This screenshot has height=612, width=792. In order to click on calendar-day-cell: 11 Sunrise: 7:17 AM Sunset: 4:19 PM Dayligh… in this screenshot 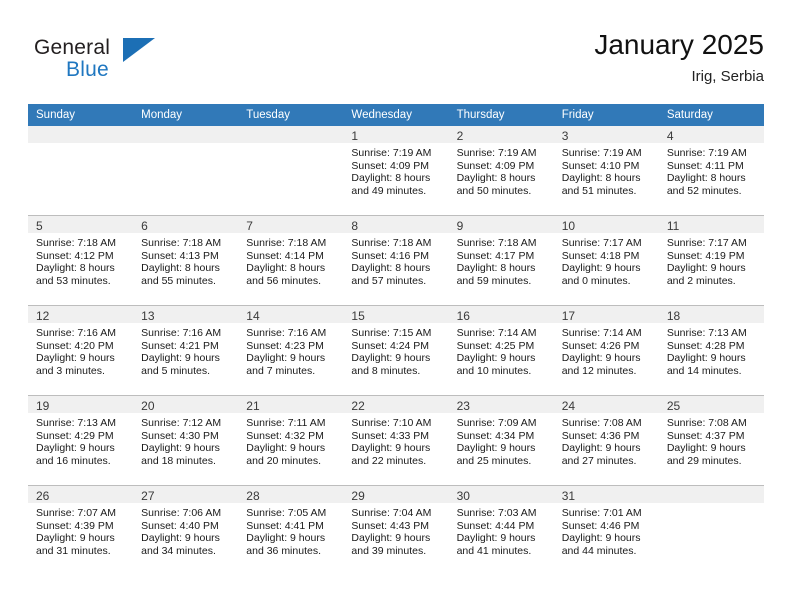, I will do `click(711, 260)`.